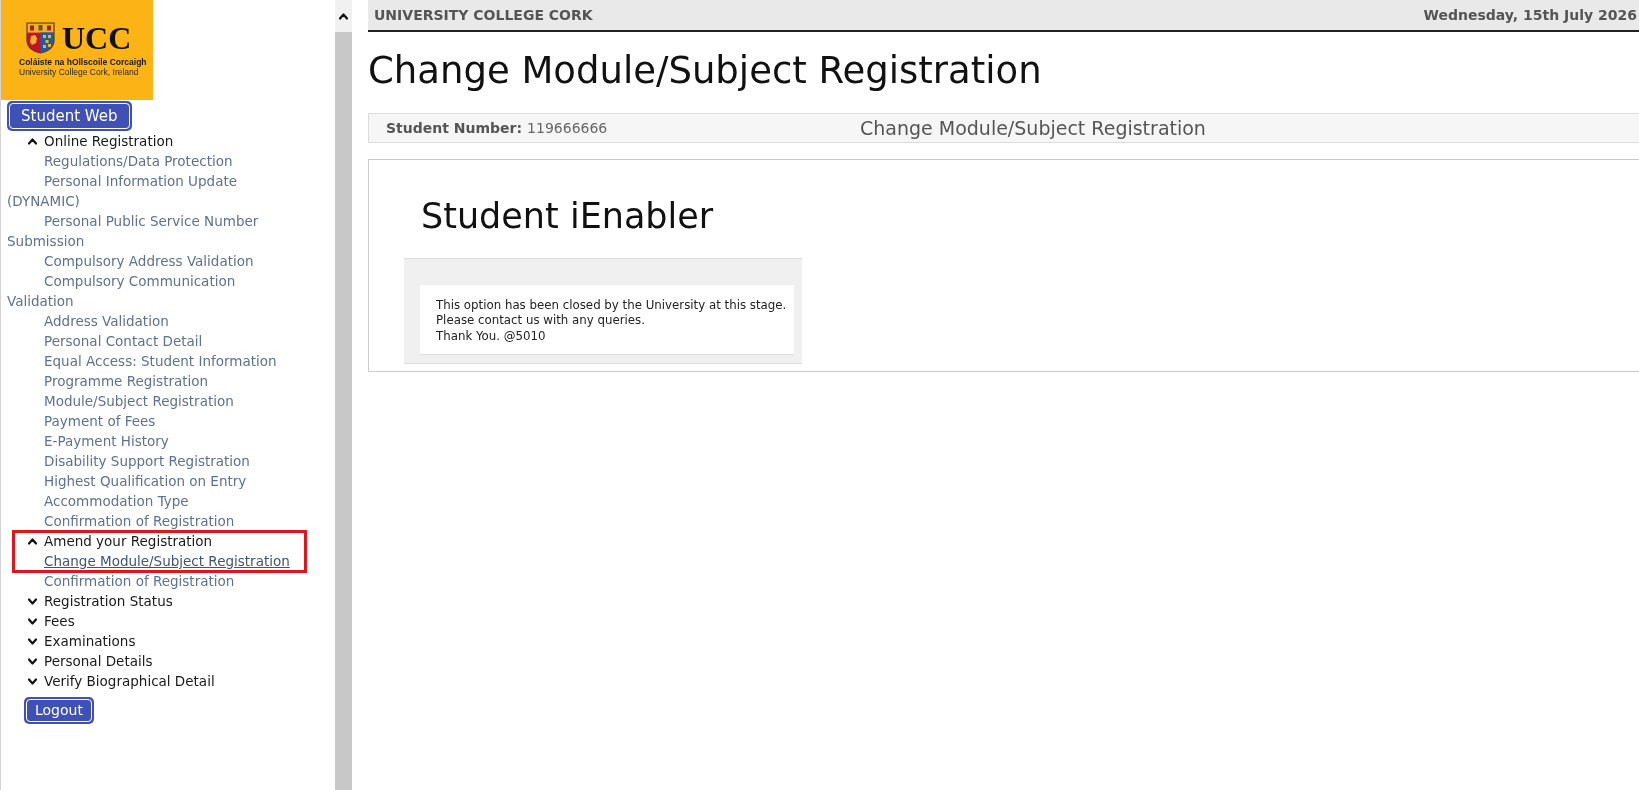 Image resolution: width=1639 pixels, height=790 pixels. What do you see at coordinates (1530, 15) in the screenshot?
I see `date-text: Wednesday, 15th July 2026` at bounding box center [1530, 15].